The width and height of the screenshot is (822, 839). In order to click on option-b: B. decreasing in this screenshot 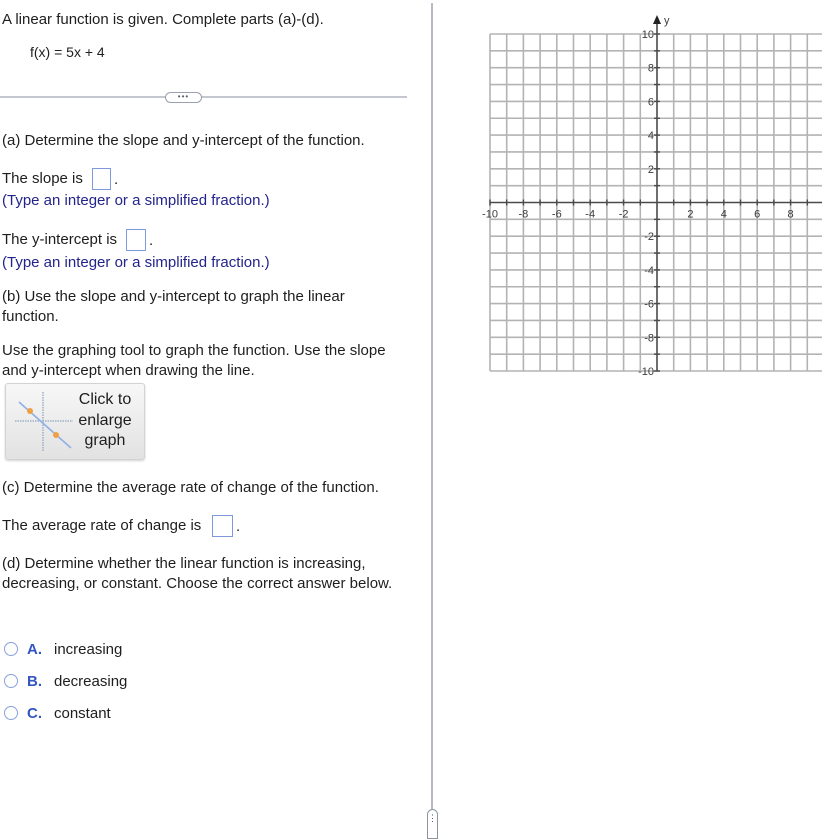, I will do `click(74, 682)`.